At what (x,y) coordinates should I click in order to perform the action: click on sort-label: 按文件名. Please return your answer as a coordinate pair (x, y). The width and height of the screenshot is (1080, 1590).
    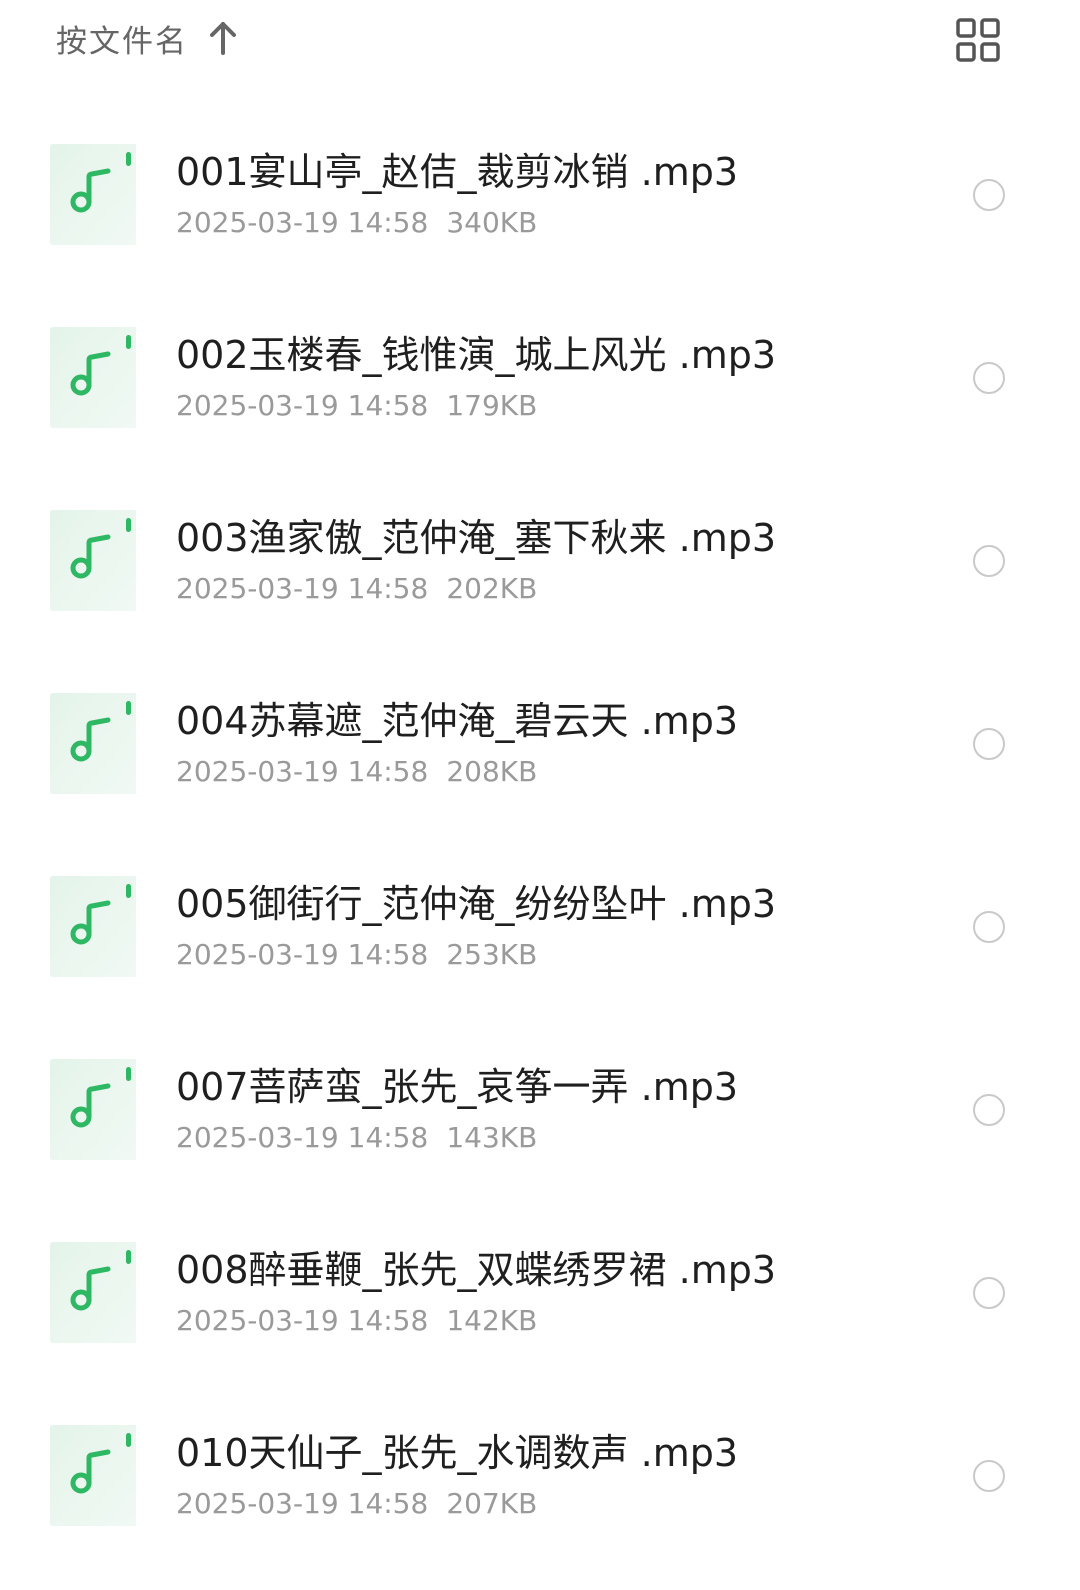
    Looking at the image, I should click on (122, 41).